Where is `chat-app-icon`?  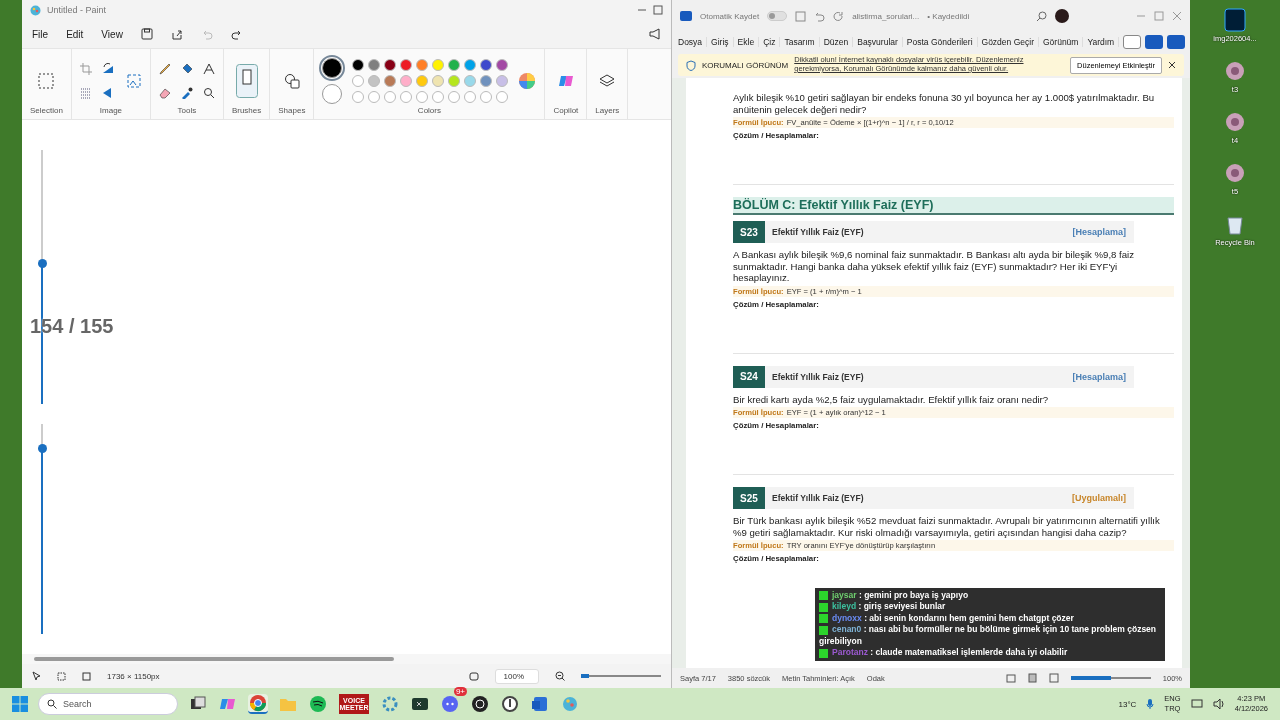 chat-app-icon is located at coordinates (450, 704).